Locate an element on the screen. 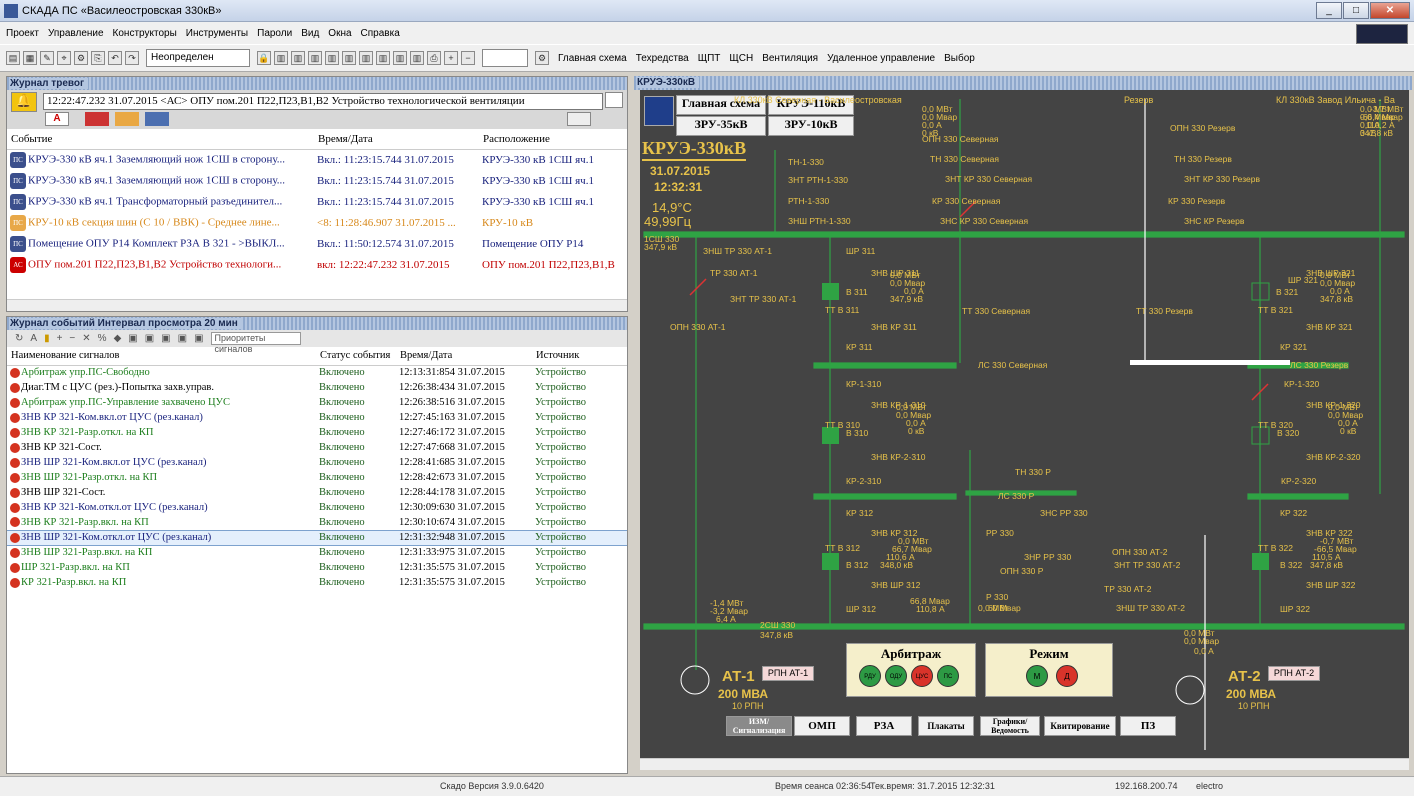  maximize-button: □ is located at coordinates (1356, 10).